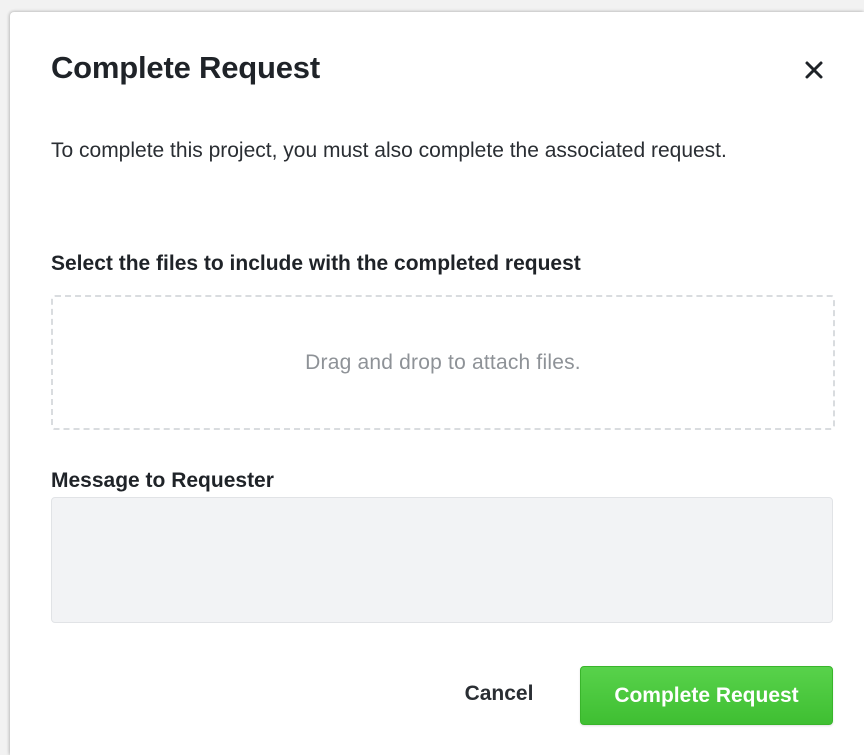  What do you see at coordinates (499, 694) in the screenshot?
I see `cancel-button: Cancel` at bounding box center [499, 694].